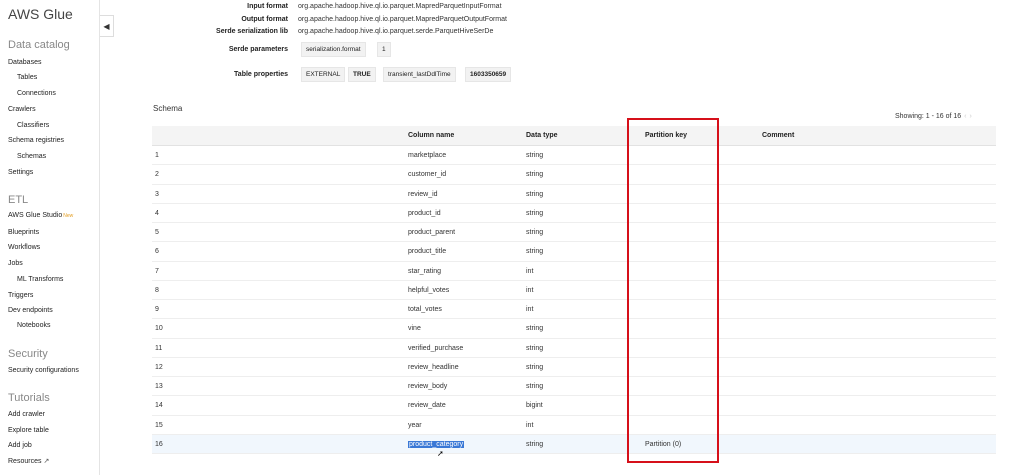 This screenshot has width=1024, height=475. What do you see at coordinates (157, 213) in the screenshot?
I see `row-number: 4` at bounding box center [157, 213].